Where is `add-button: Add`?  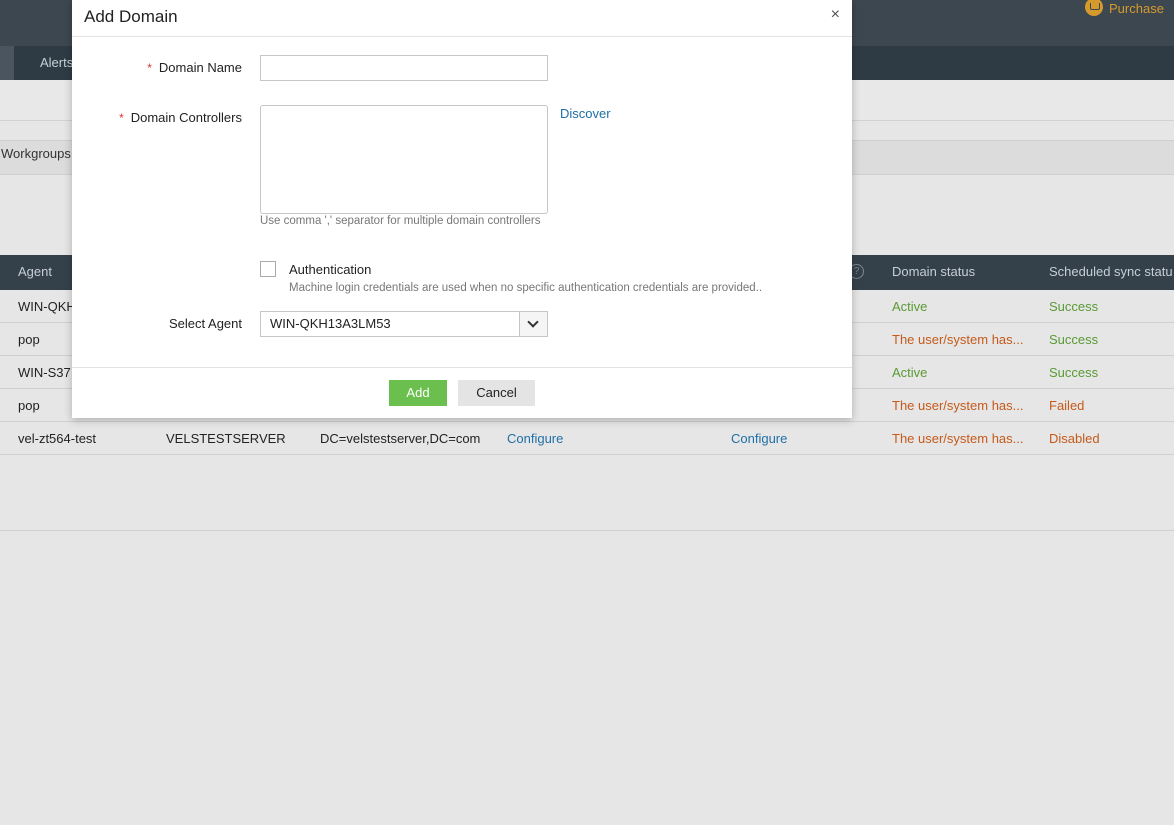 add-button: Add is located at coordinates (418, 393).